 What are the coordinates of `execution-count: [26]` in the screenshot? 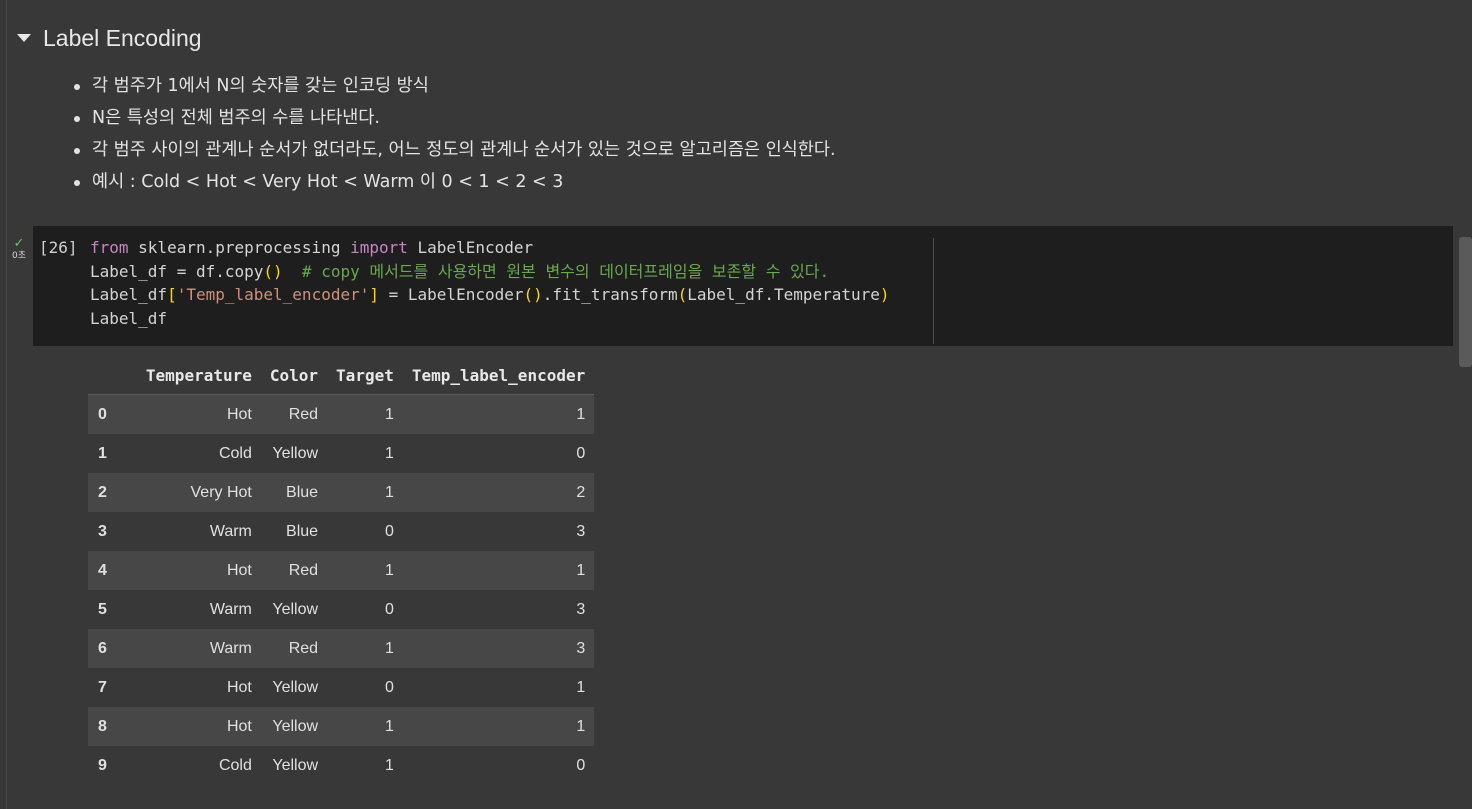 It's located at (58, 247).